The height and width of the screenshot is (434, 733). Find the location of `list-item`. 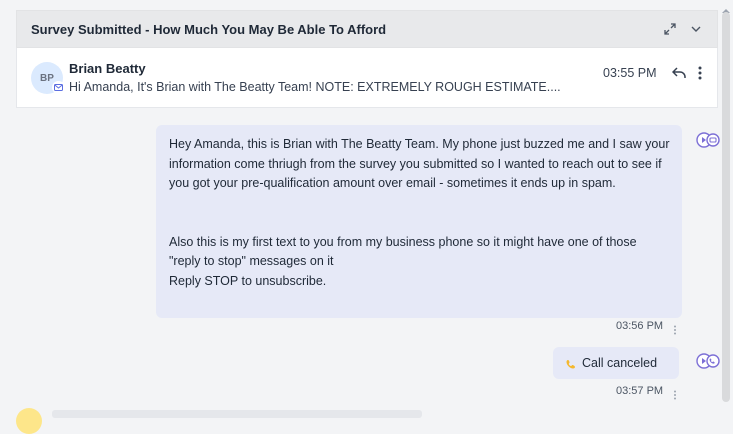

list-item is located at coordinates (237, 414).